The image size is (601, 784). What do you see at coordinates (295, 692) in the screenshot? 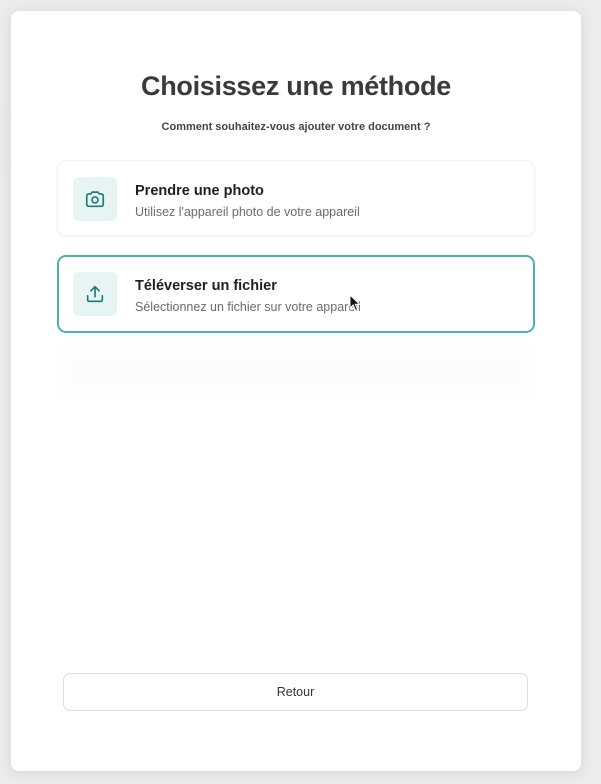
I see `back-button: Retour` at bounding box center [295, 692].